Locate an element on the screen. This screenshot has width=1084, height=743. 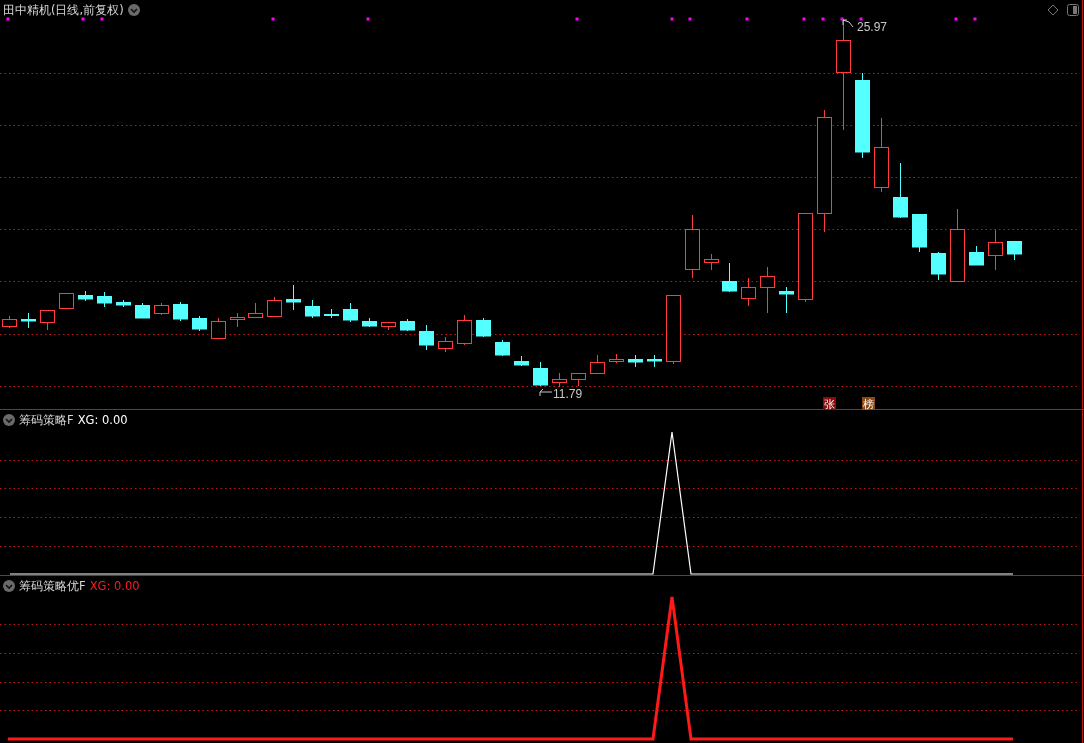
indicator-name: 筹码策略优F is located at coordinates (52, 586).